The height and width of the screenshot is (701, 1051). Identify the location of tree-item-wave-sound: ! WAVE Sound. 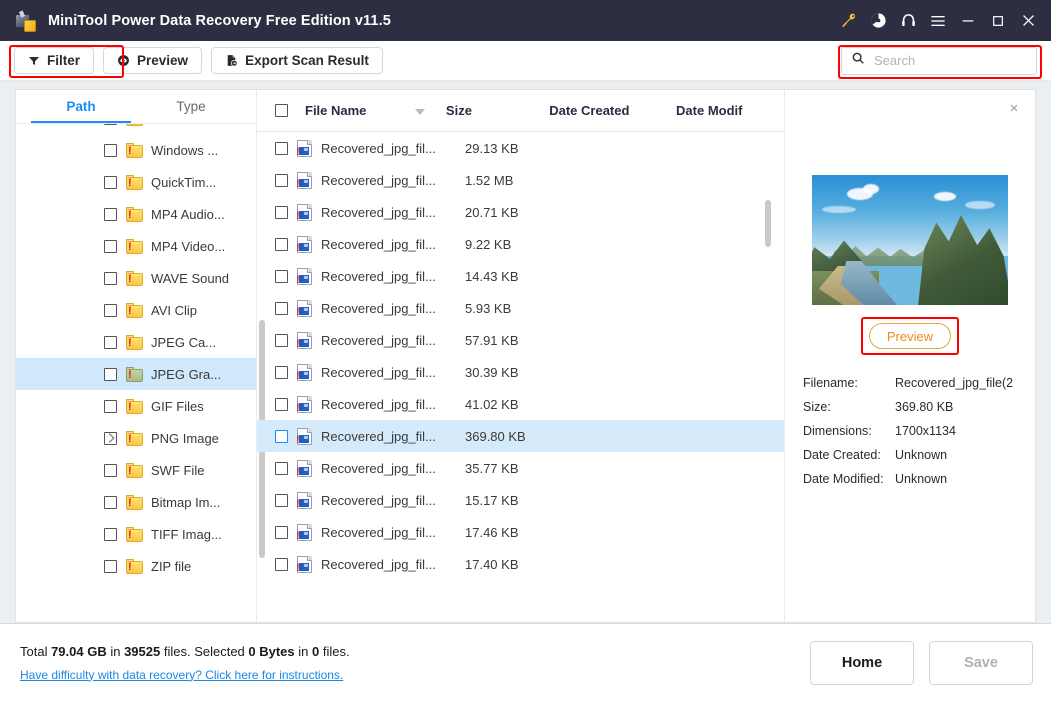
(136, 278).